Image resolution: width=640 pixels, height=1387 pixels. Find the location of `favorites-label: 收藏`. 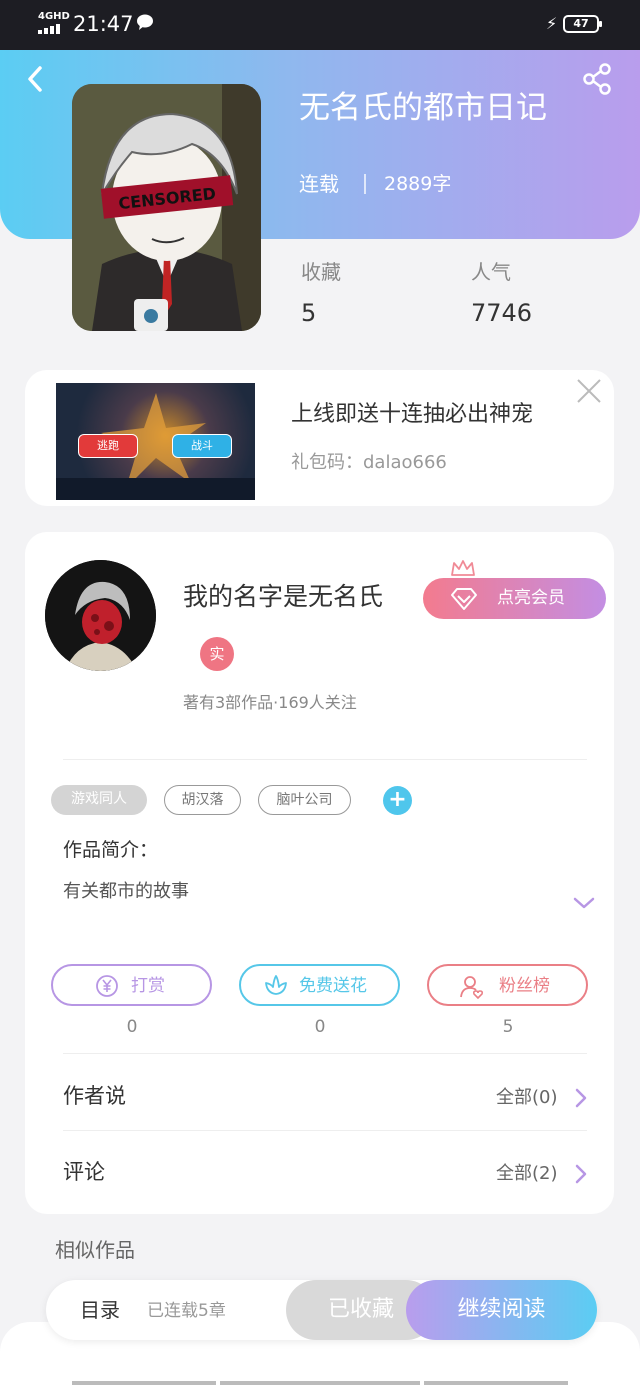

favorites-label: 收藏 is located at coordinates (321, 272).